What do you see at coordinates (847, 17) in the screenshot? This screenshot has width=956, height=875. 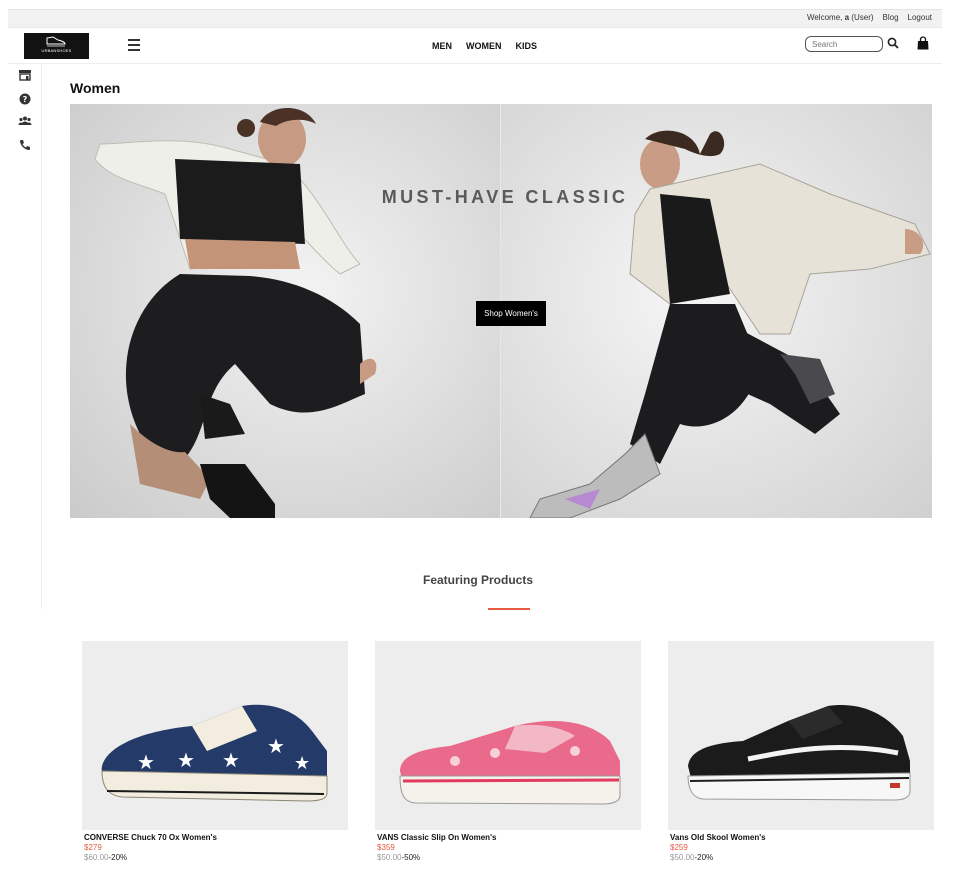 I see `user-icon: a` at bounding box center [847, 17].